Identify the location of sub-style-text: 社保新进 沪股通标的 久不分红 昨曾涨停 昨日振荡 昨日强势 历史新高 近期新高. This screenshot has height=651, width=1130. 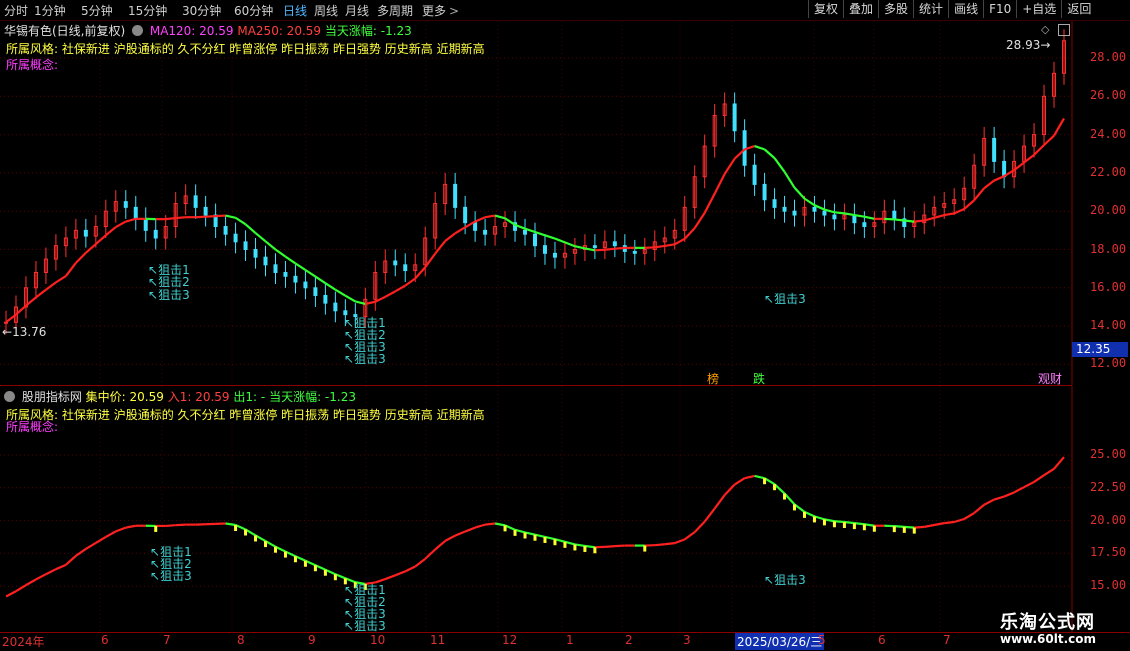
(273, 415).